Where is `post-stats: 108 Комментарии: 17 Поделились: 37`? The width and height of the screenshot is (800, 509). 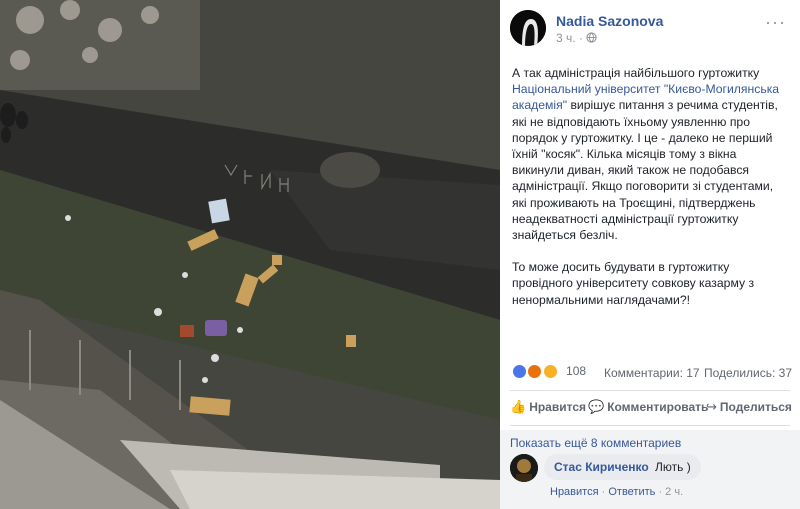
post-stats: 108 Комментарии: 17 Поделились: 37 is located at coordinates (652, 374).